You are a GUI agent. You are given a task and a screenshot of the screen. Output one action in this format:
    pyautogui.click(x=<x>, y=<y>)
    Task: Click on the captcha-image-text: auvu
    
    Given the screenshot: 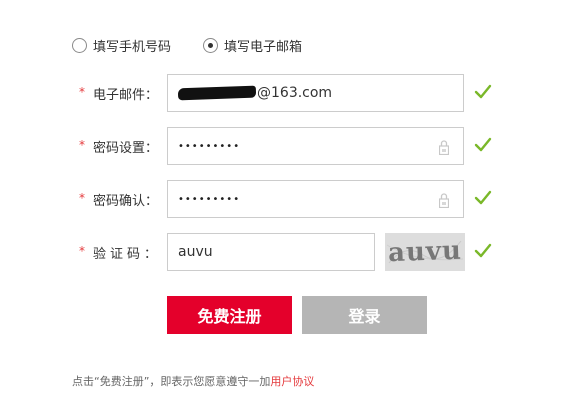 What is the action you would take?
    pyautogui.click(x=425, y=252)
    